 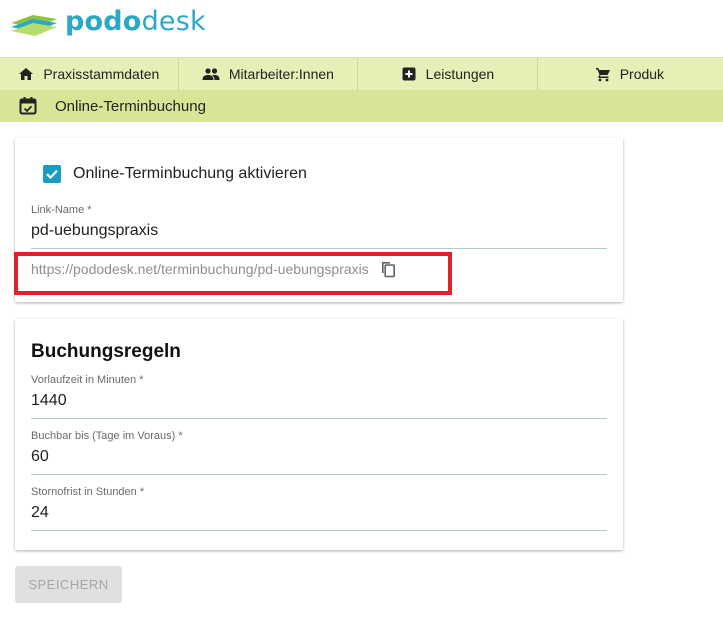 I want to click on logo-part-desk: desk, so click(x=173, y=21).